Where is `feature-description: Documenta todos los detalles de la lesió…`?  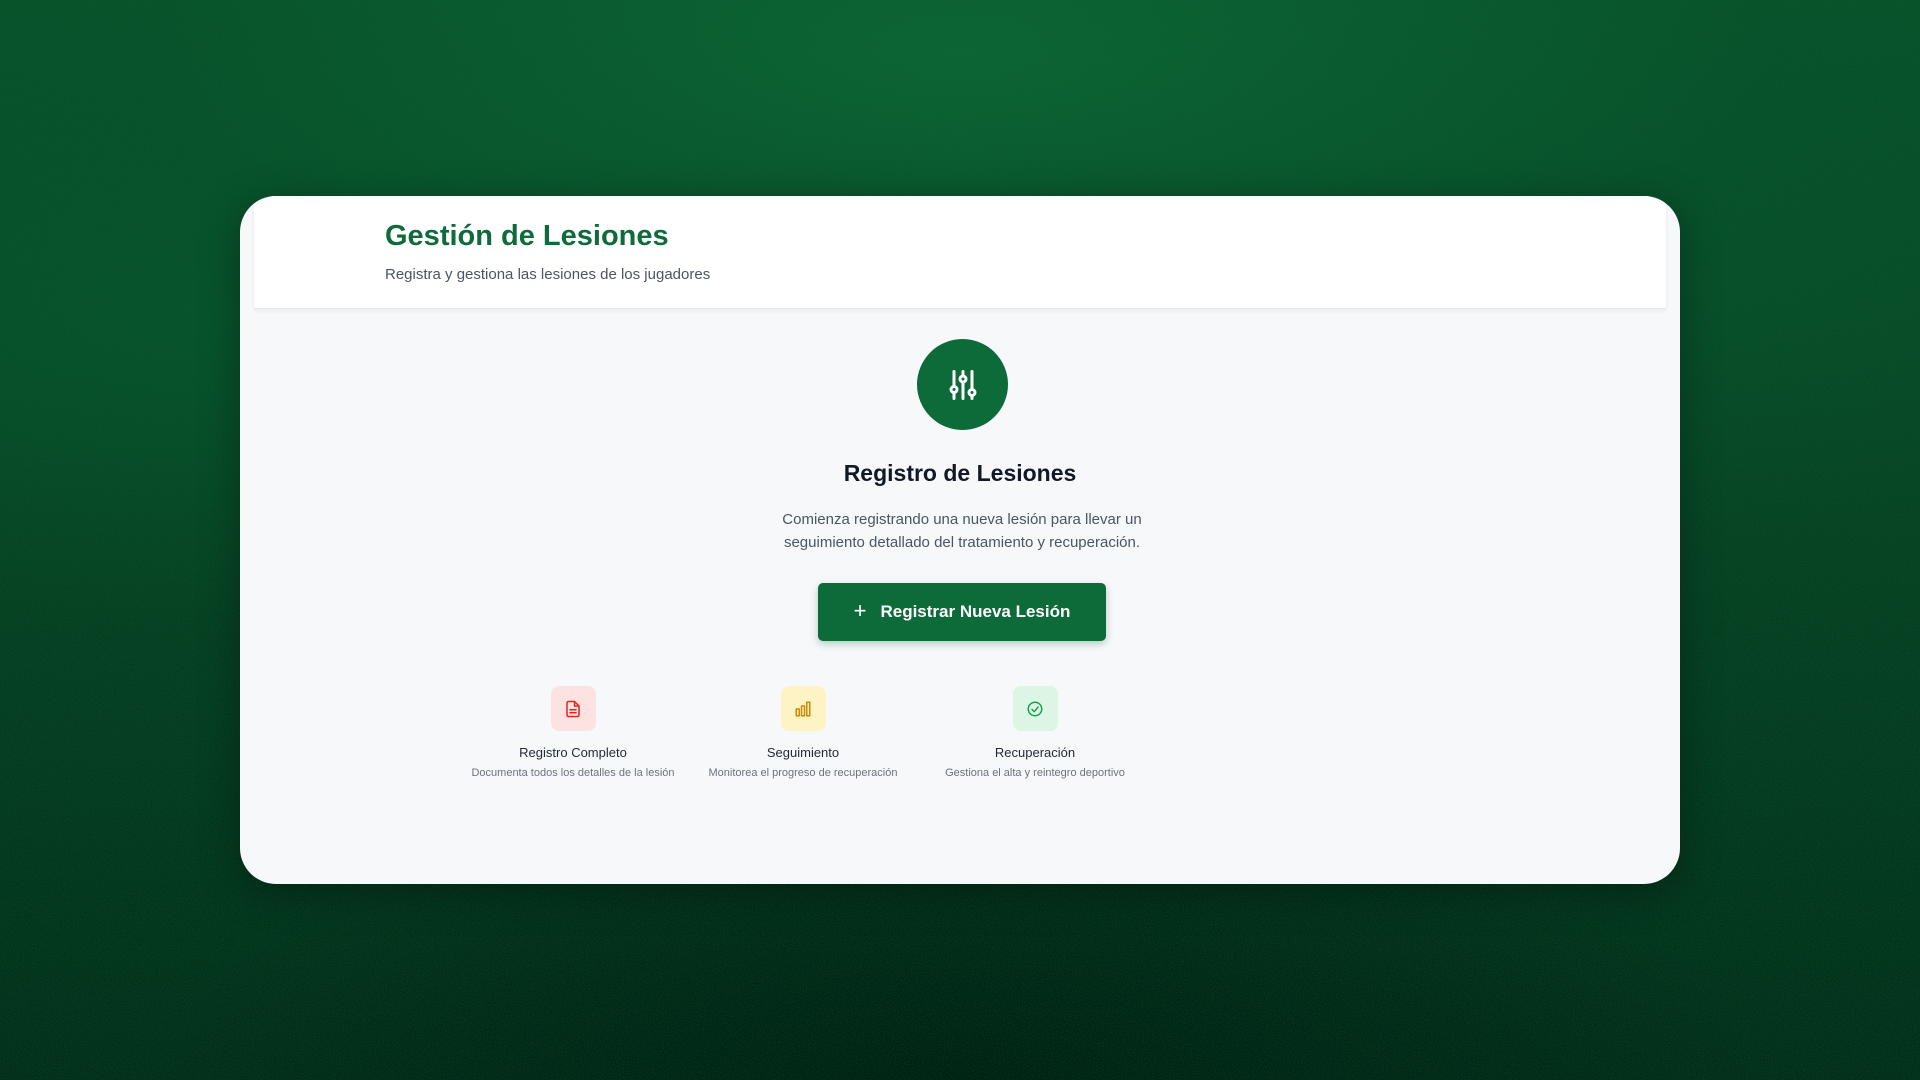
feature-description: Documenta todos los detalles de la lesió… is located at coordinates (573, 773).